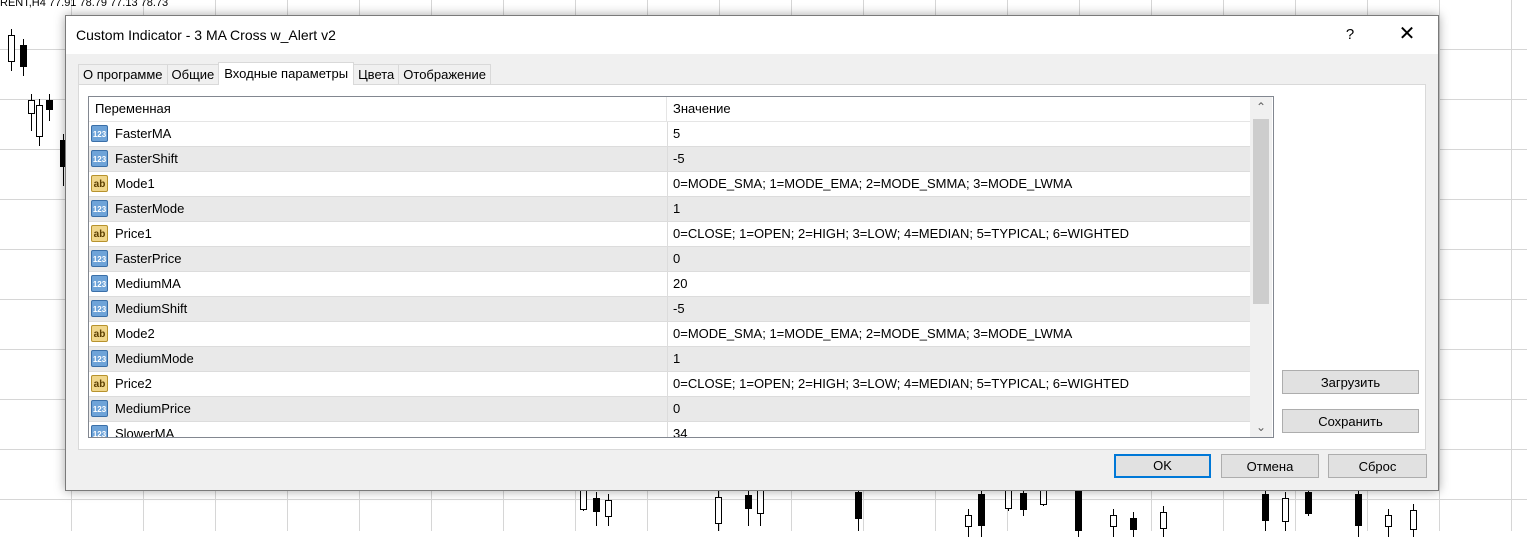  Describe the element at coordinates (148, 258) in the screenshot. I see `variable-name: FasterPrice` at that location.